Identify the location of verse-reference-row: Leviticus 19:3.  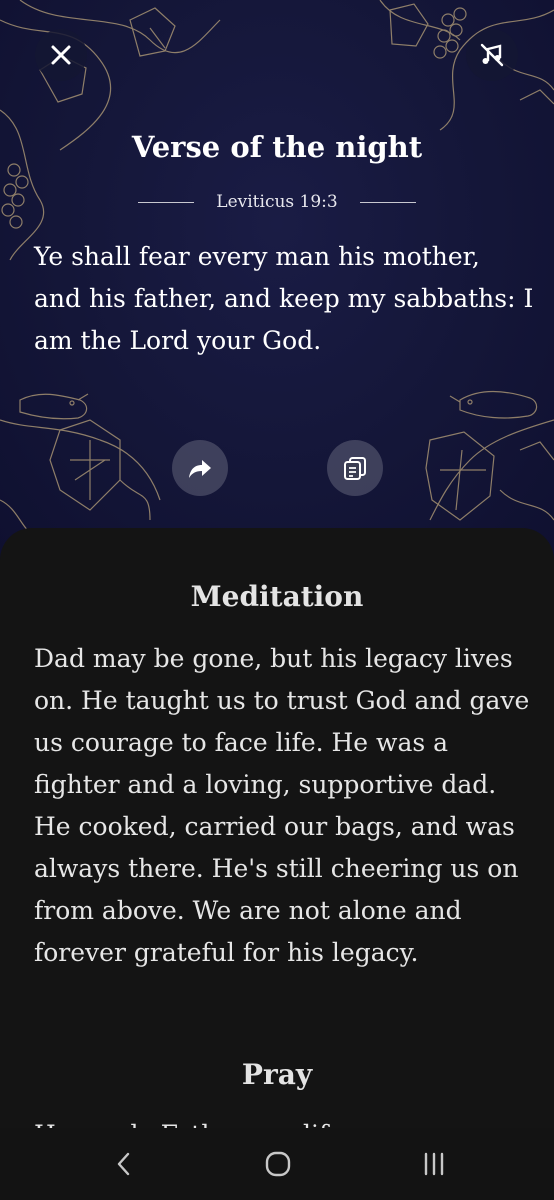
(277, 202).